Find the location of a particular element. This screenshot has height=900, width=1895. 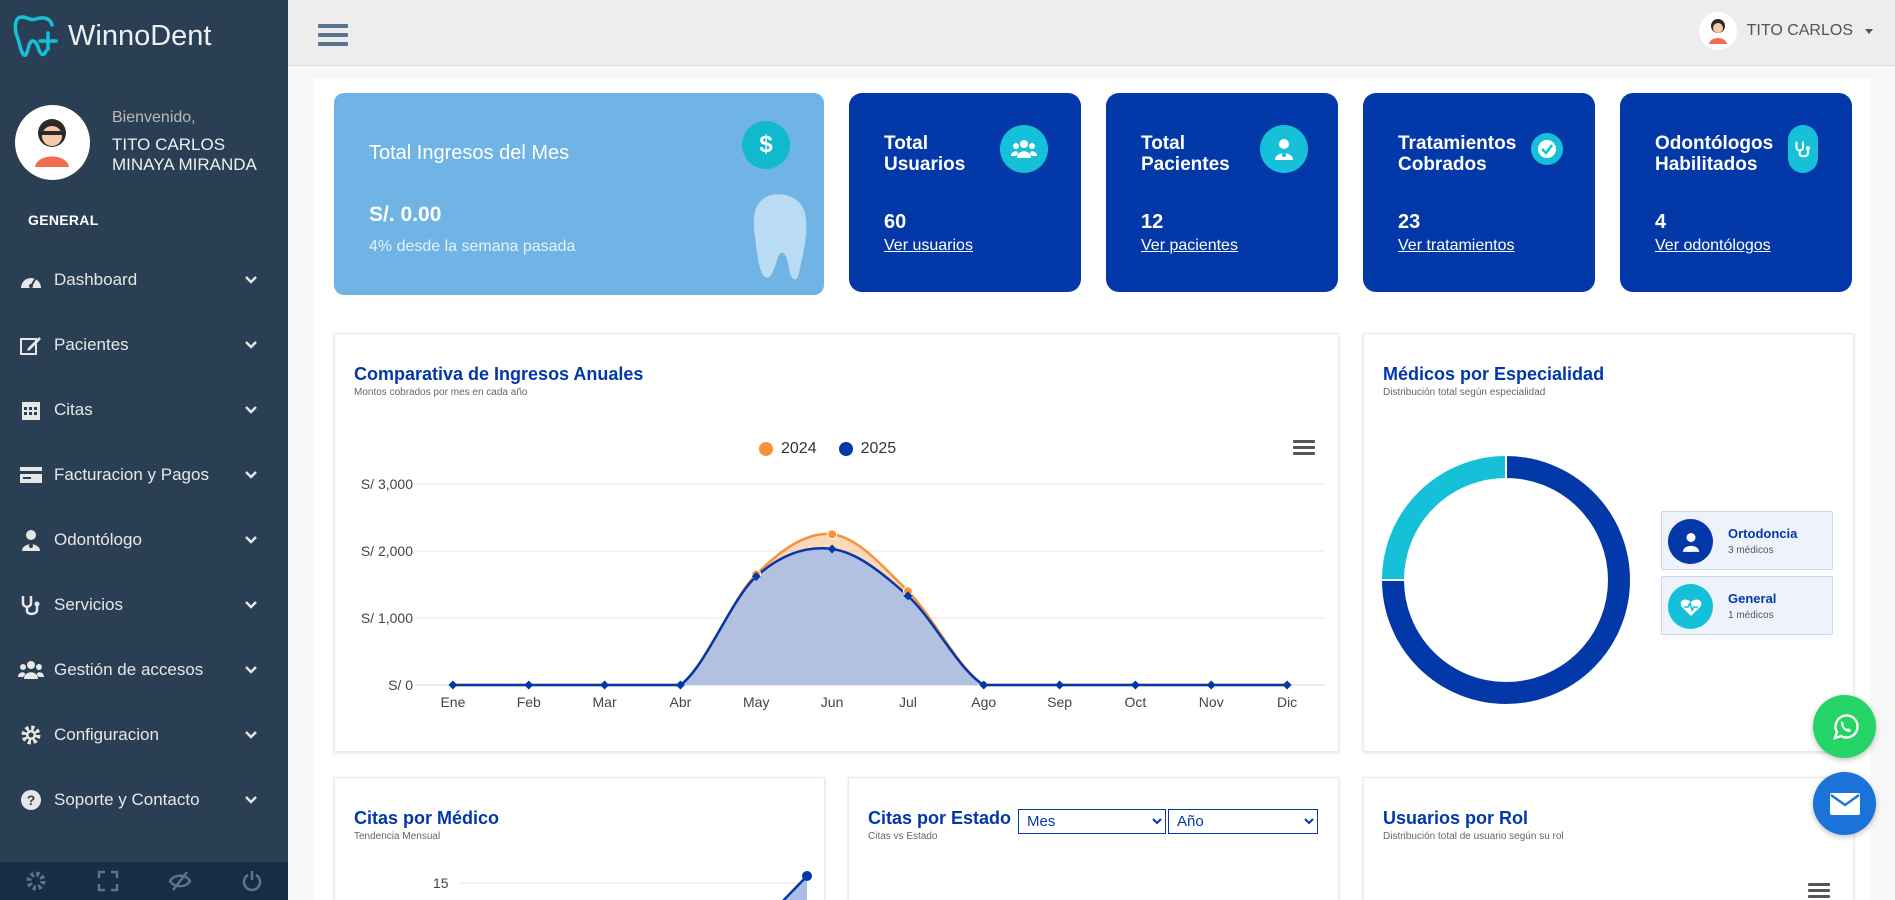

envelope-icon is located at coordinates (1844, 803).